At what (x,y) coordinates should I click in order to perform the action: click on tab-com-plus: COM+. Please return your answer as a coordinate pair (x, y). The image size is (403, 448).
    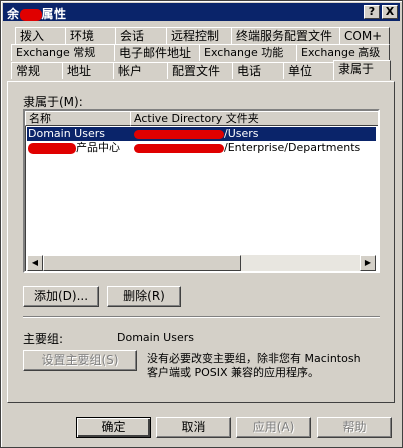
    Looking at the image, I should click on (364, 35).